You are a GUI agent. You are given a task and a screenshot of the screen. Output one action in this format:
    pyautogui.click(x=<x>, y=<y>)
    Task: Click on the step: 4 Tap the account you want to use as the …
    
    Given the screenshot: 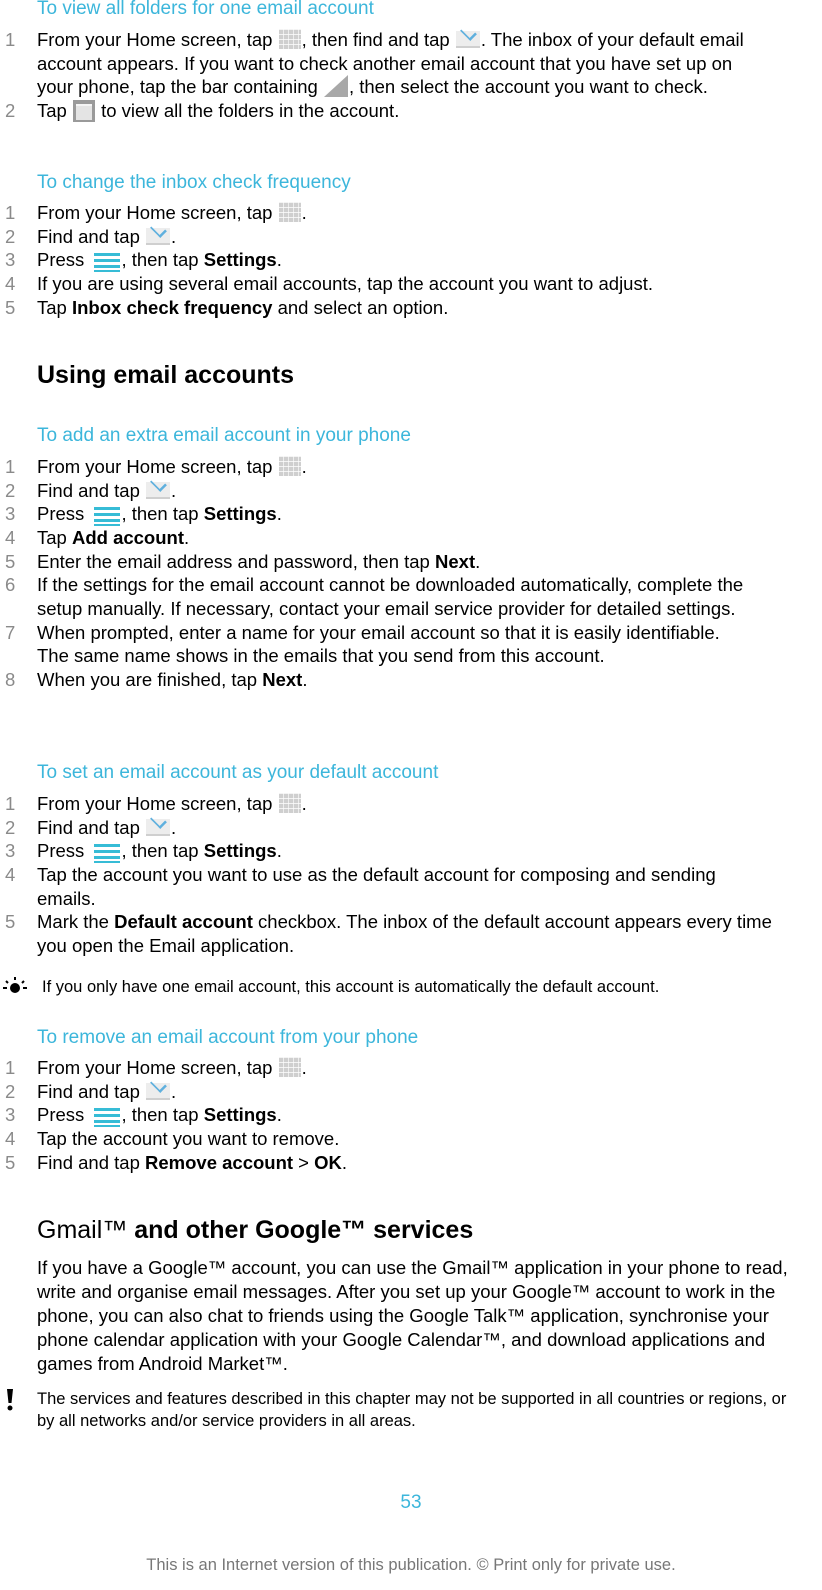 What is the action you would take?
    pyautogui.click(x=378, y=886)
    